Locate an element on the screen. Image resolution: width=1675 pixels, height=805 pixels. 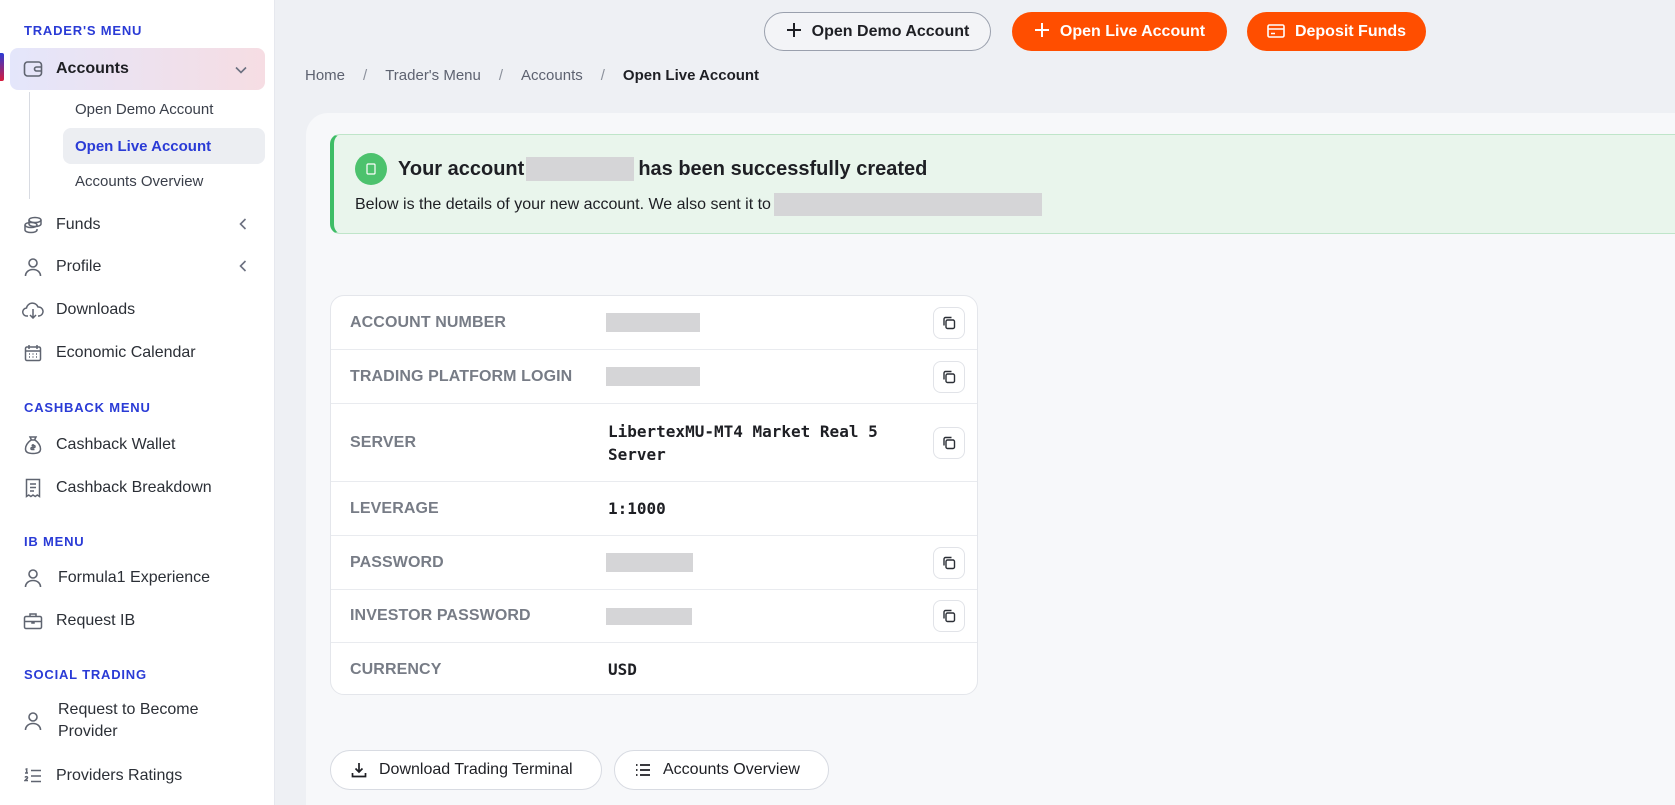
section-title-cashback-menu: CASHBACK MENU is located at coordinates (87, 407).